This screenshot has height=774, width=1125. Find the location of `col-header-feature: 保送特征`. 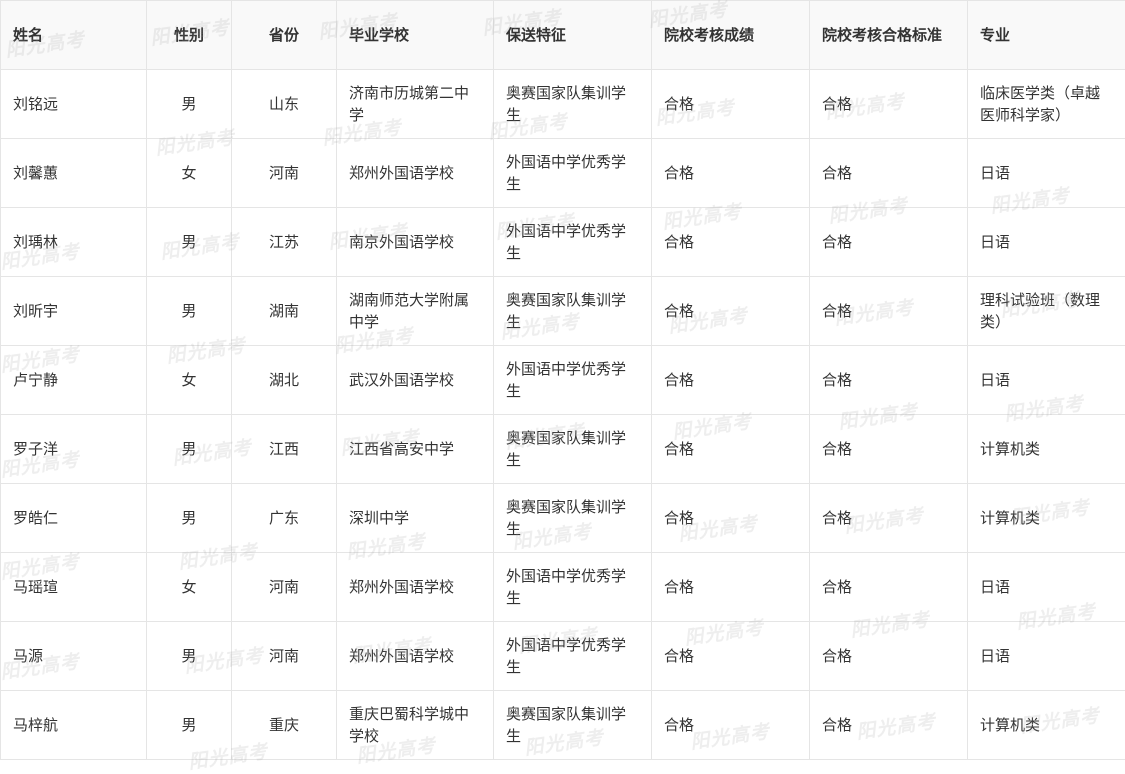

col-header-feature: 保送特征 is located at coordinates (573, 35).